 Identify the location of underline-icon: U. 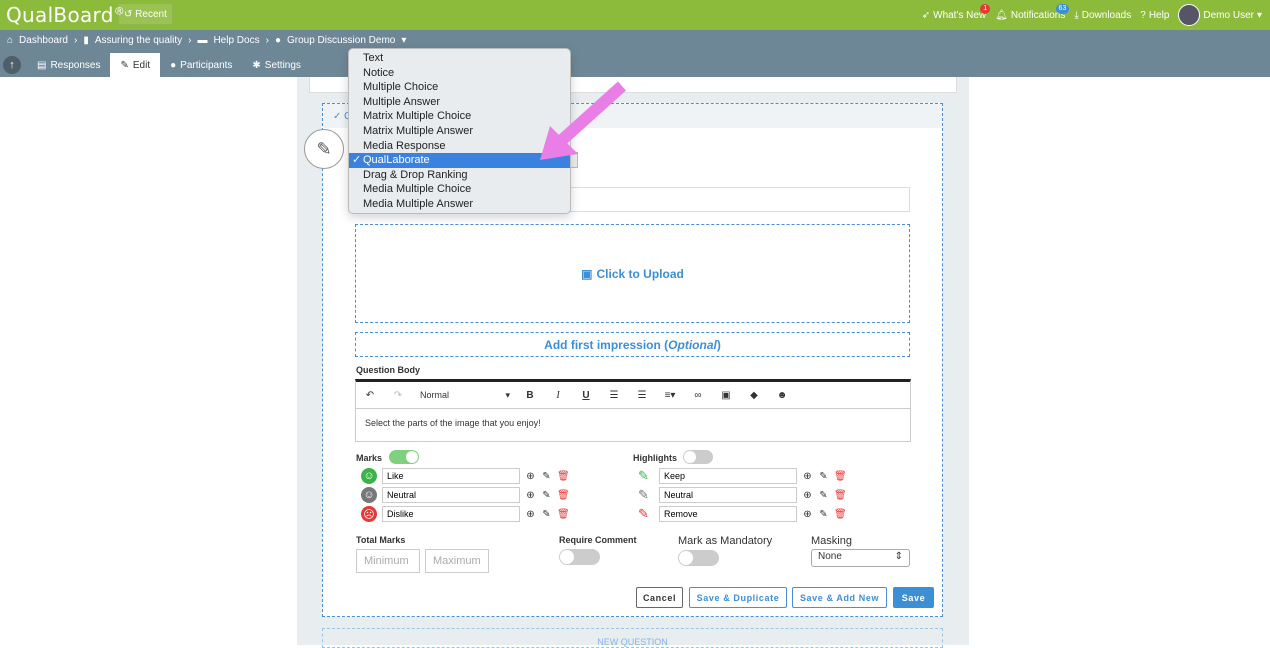
(586, 395).